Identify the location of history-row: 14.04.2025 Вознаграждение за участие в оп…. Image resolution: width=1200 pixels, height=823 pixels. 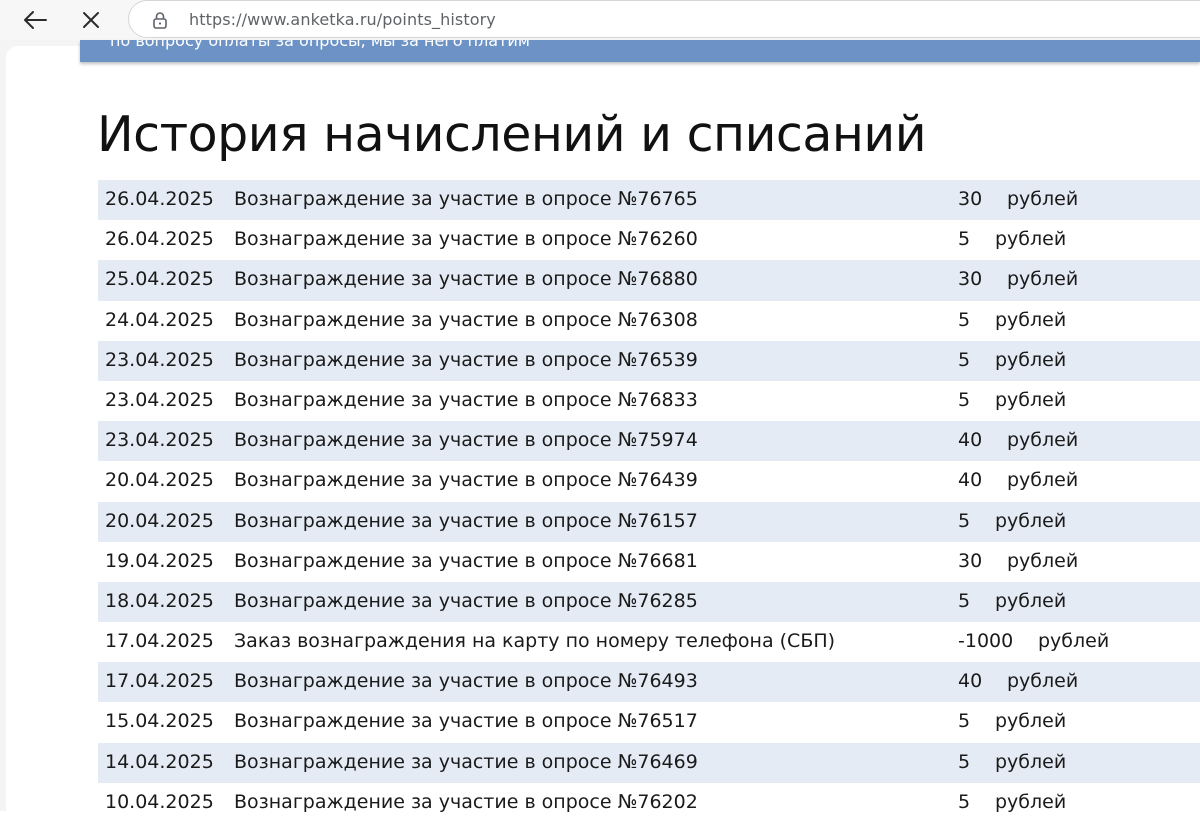
(649, 762).